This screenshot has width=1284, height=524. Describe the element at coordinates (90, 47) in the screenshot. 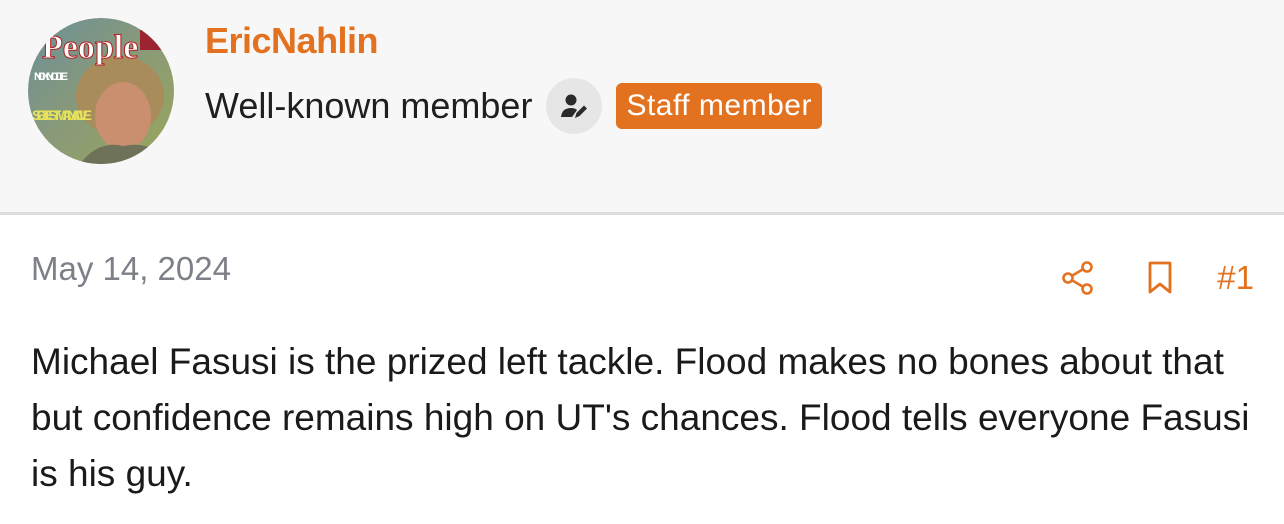

I see `avatar-masthead: People` at that location.